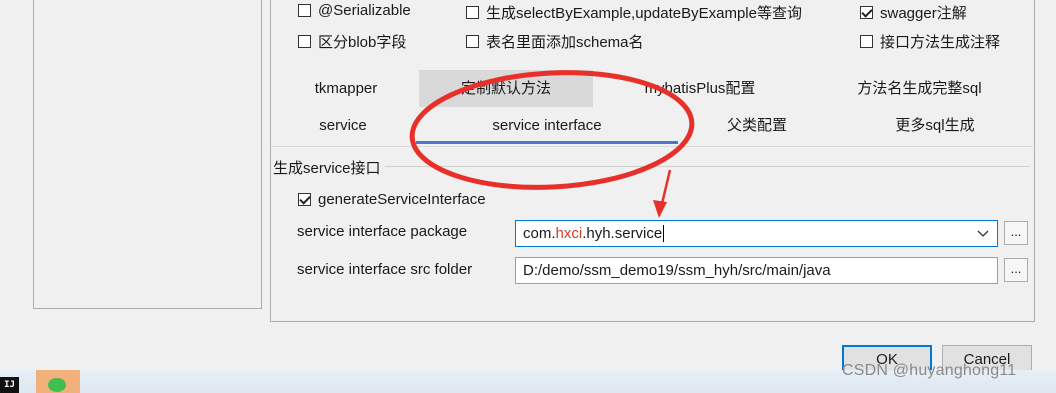  I want to click on wechat-icon, so click(58, 381).